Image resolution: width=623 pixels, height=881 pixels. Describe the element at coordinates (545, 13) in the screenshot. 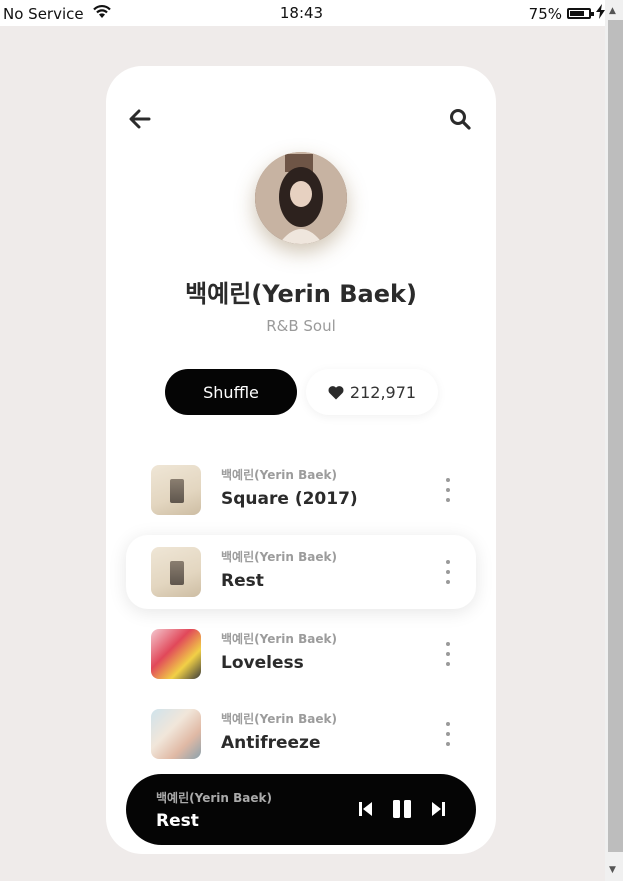

I see `battery-percent: 75%` at that location.